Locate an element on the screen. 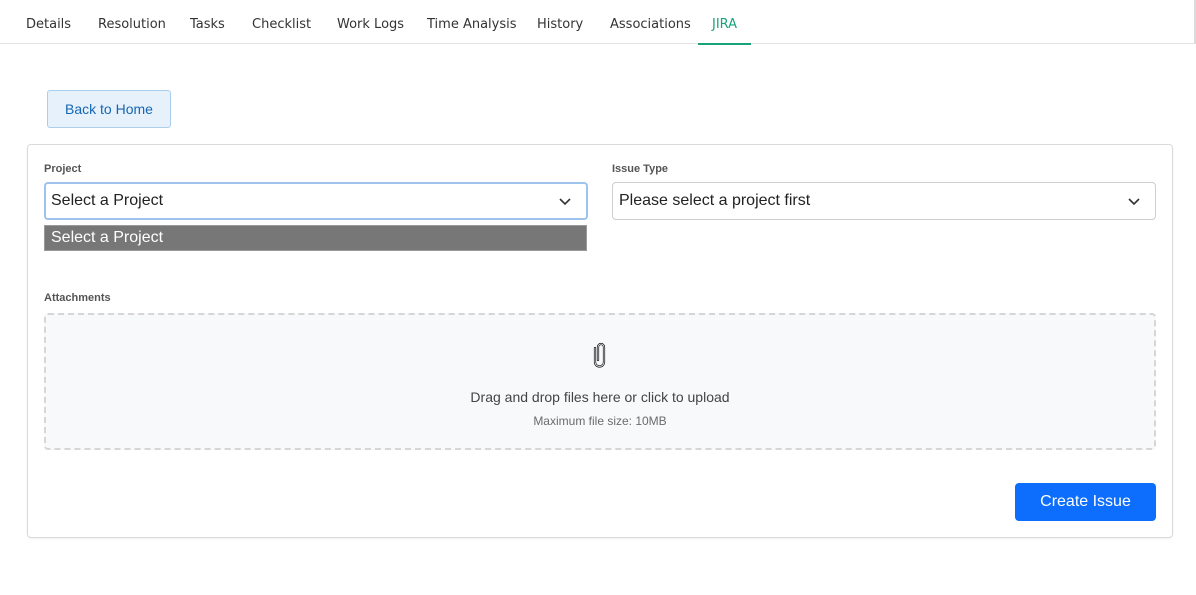 The height and width of the screenshot is (595, 1196). tab-details: Details is located at coordinates (48, 22).